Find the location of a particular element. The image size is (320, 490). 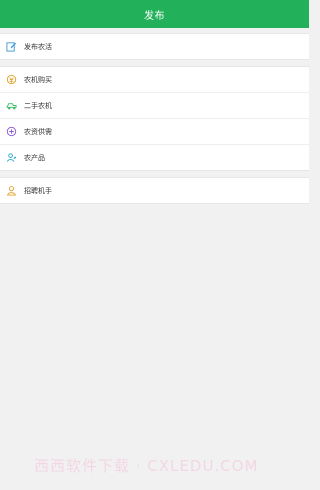

menu-group-publish: 发布农活 is located at coordinates (154, 46).